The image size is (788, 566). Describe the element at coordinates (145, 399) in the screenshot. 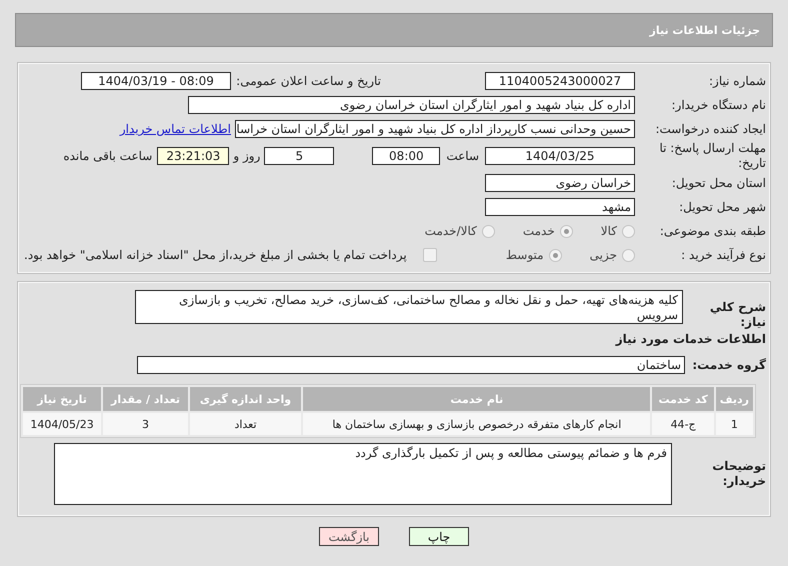

I see `column-header: تعداد / مقدار` at that location.